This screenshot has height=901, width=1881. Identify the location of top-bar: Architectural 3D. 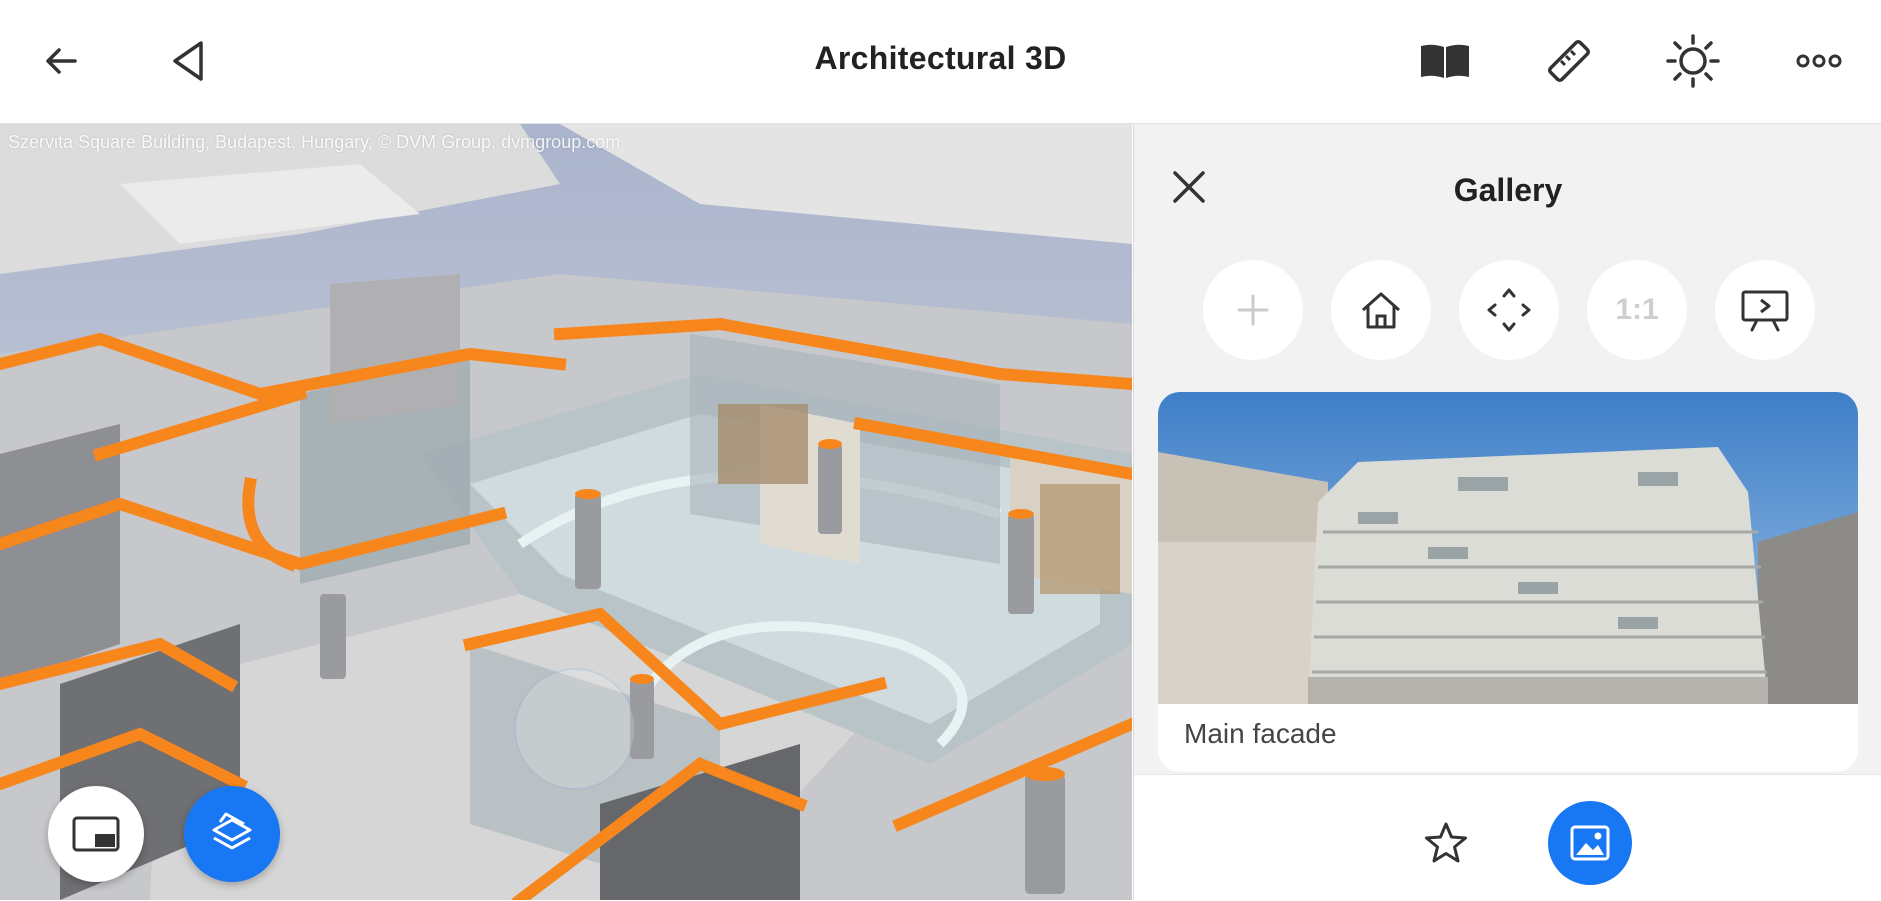
(940, 62).